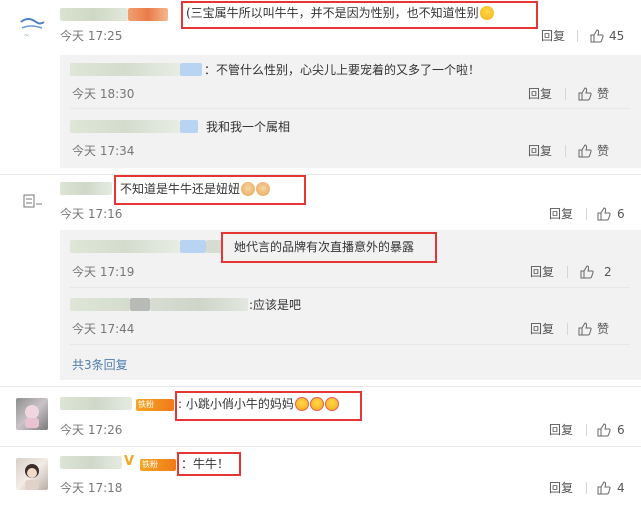 Image resolution: width=641 pixels, height=507 pixels. I want to click on reply-time: 今天 17:44, so click(103, 329).